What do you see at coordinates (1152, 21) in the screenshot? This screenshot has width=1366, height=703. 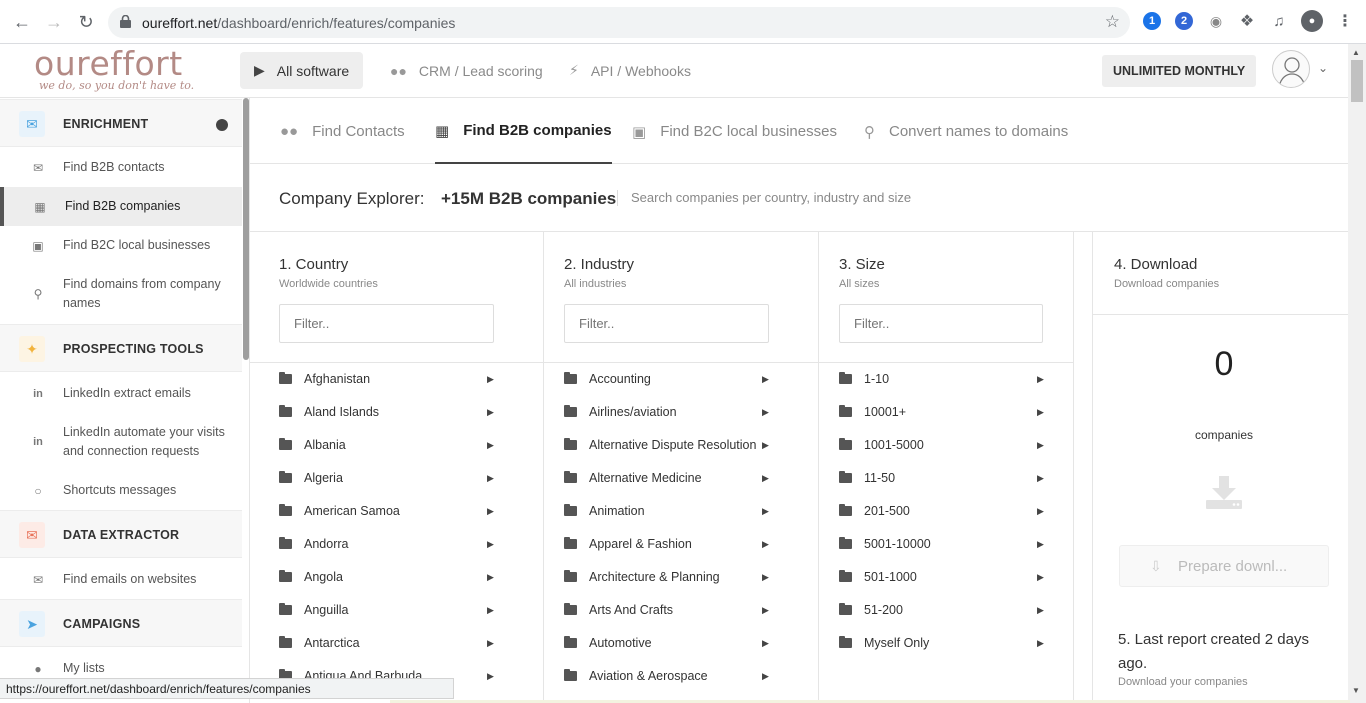 I see `password-manager-icon: 1` at bounding box center [1152, 21].